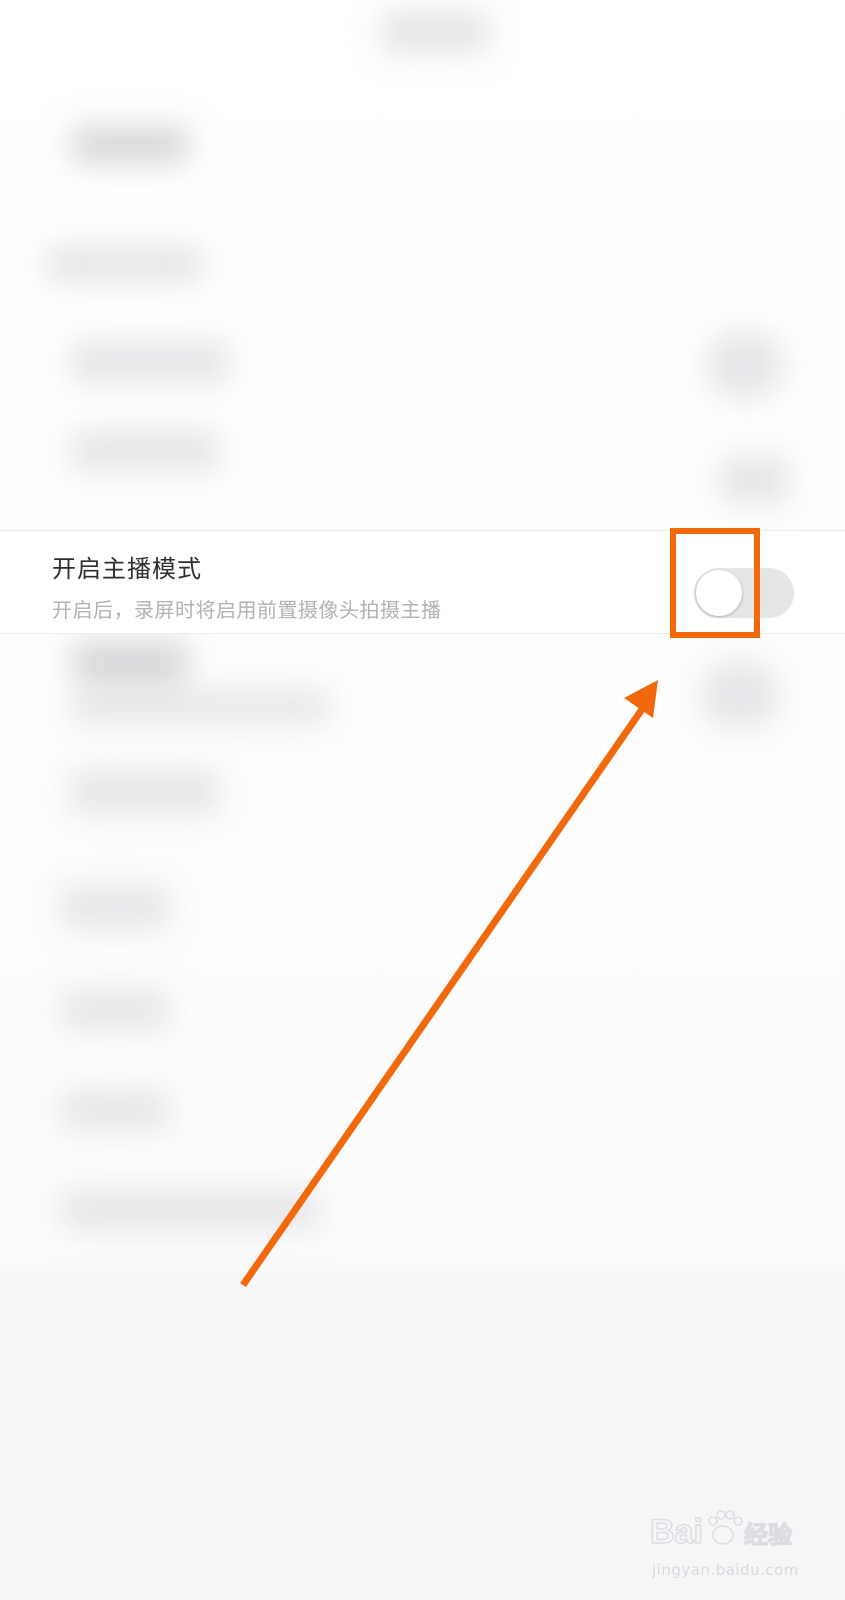 Image resolution: width=845 pixels, height=1600 pixels. Describe the element at coordinates (725, 1527) in the screenshot. I see `paw-icon` at that location.